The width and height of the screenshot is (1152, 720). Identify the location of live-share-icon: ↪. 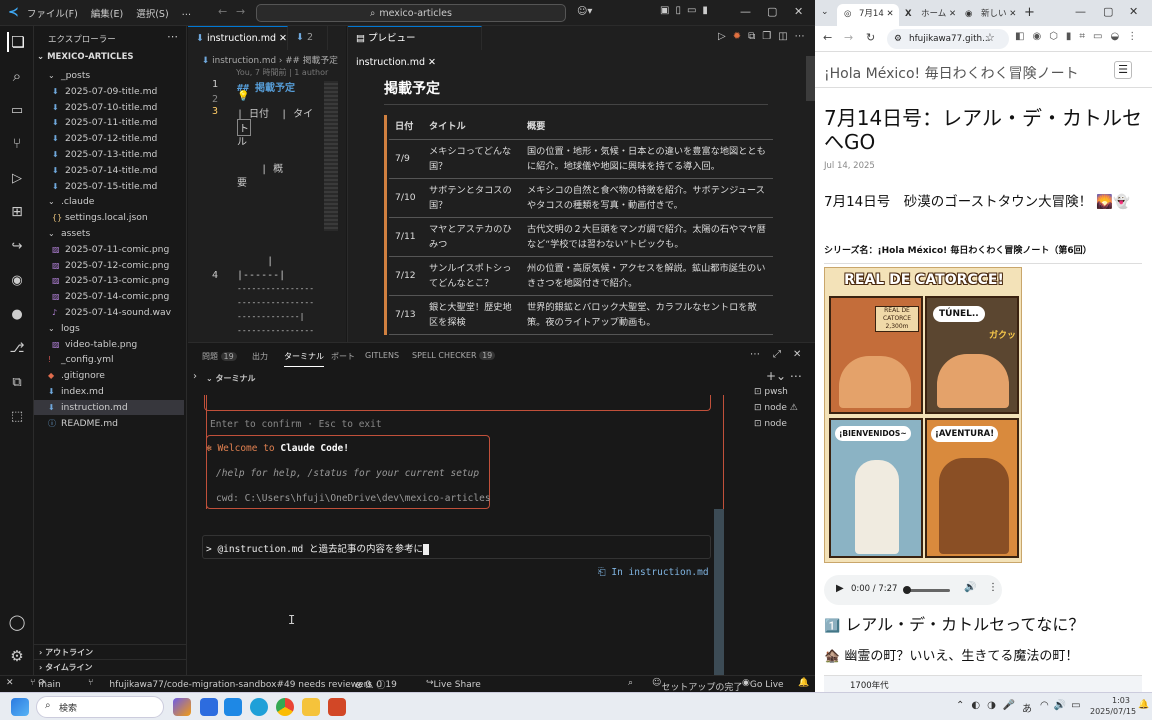
(17, 246).